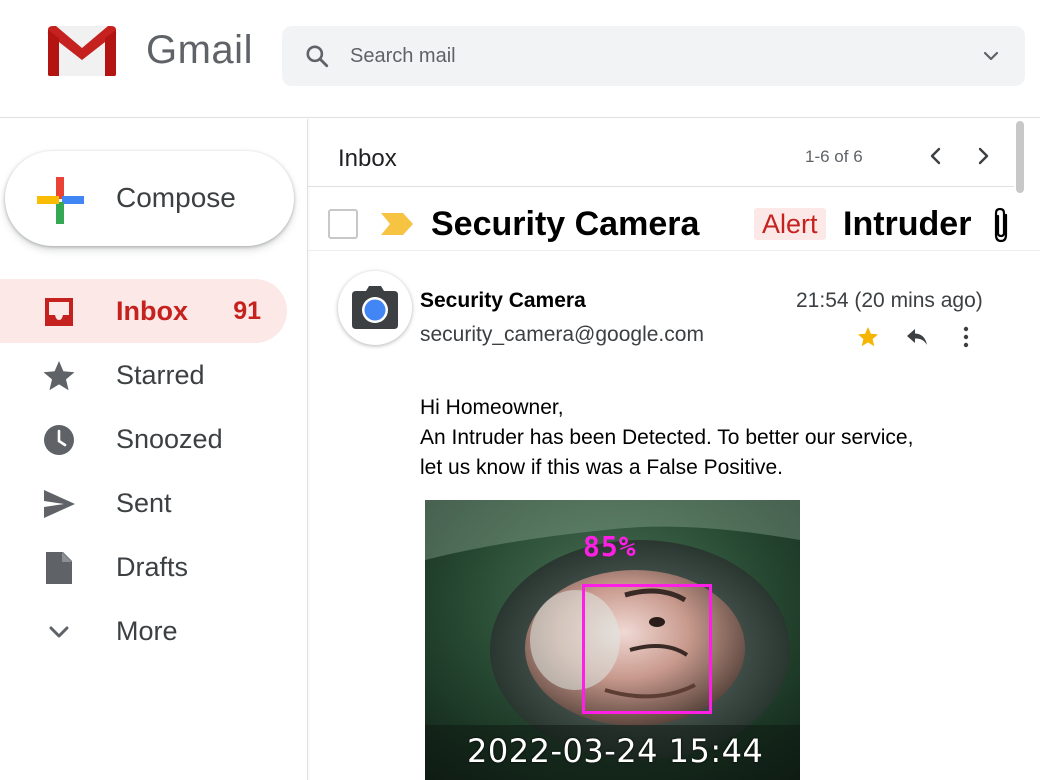  I want to click on subject-row: Security Camera Alert Intruder, so click(674, 220).